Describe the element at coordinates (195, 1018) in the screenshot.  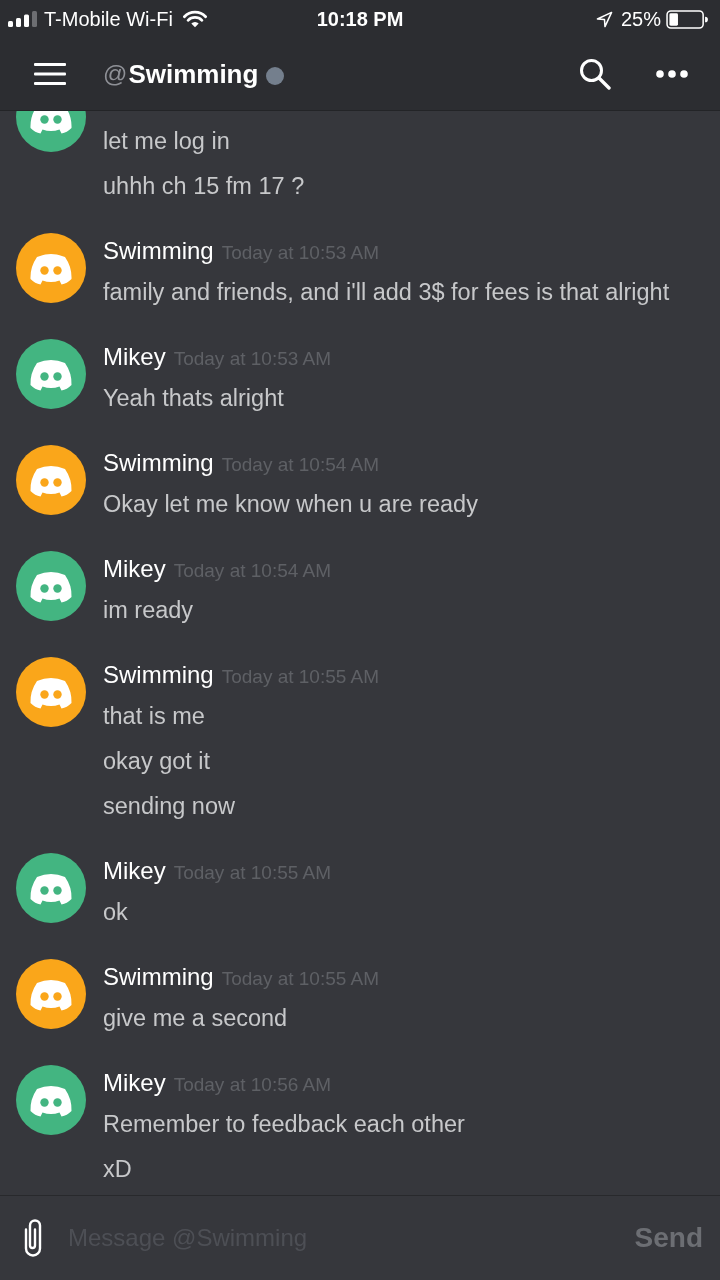
I see `message-text: give me a second` at that location.